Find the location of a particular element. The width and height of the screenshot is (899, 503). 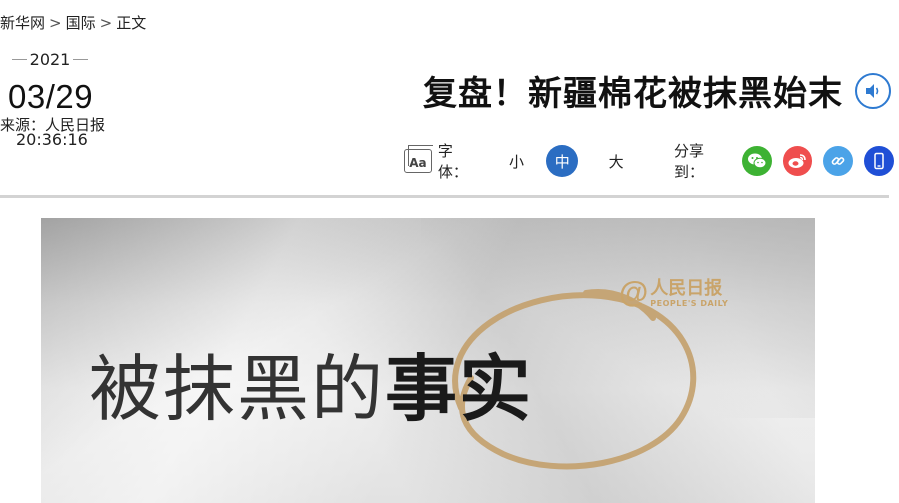

font-size-small-button: 小 is located at coordinates (517, 161).